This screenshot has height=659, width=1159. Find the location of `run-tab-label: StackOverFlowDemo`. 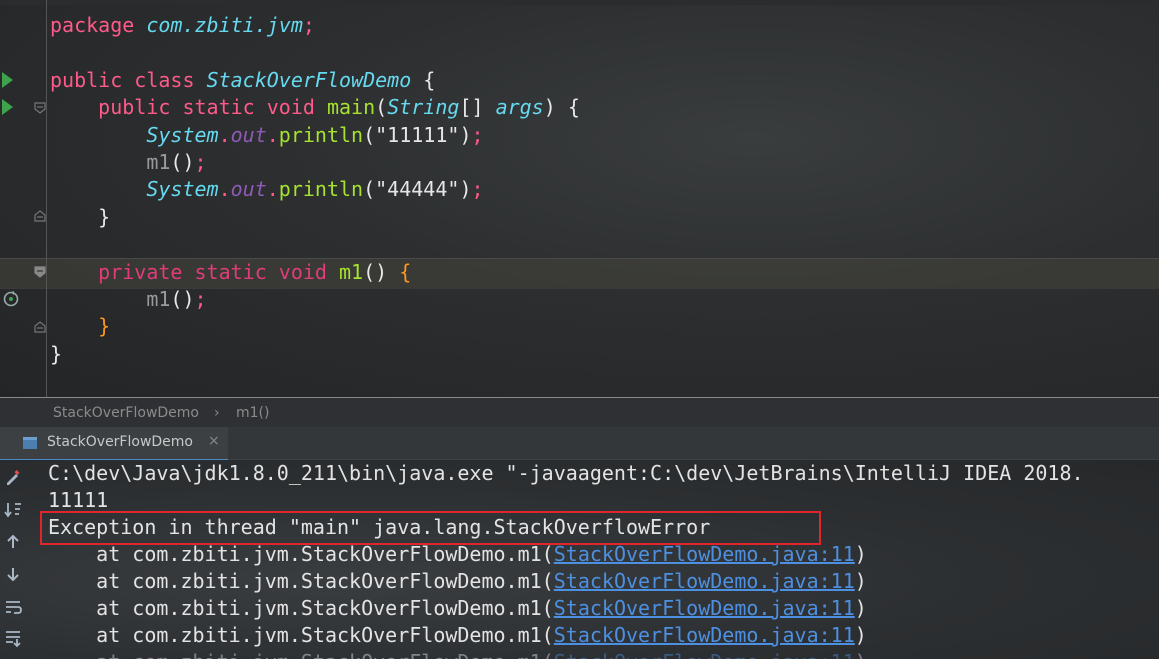

run-tab-label: StackOverFlowDemo is located at coordinates (120, 442).